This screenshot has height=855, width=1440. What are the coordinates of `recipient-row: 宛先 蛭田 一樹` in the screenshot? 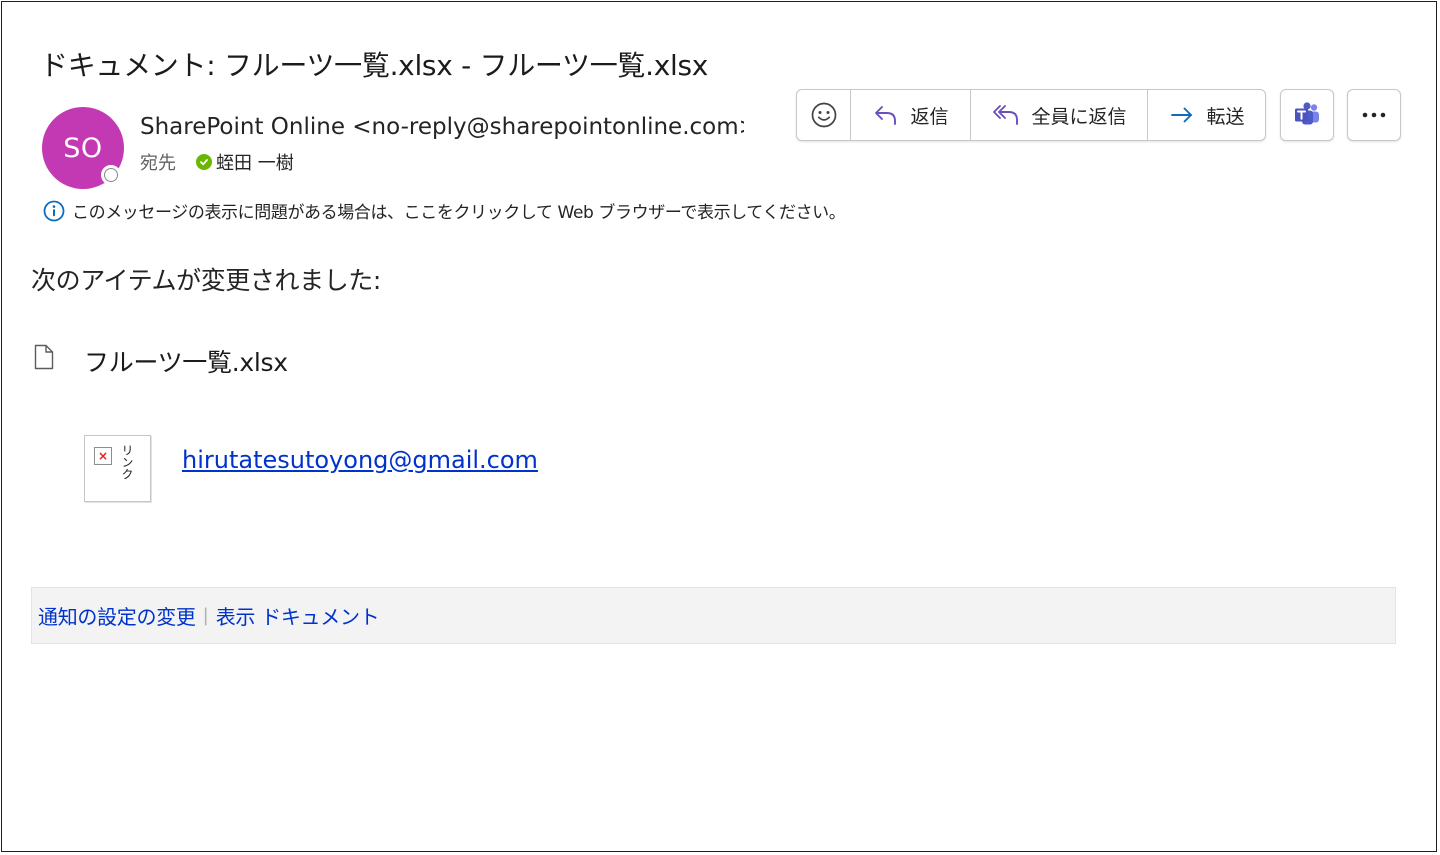 It's located at (217, 162).